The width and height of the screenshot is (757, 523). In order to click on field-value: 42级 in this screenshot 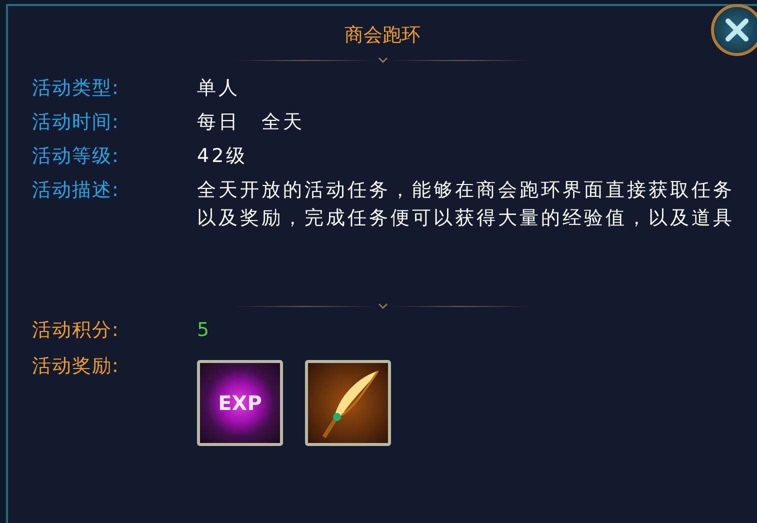, I will do `click(223, 156)`.